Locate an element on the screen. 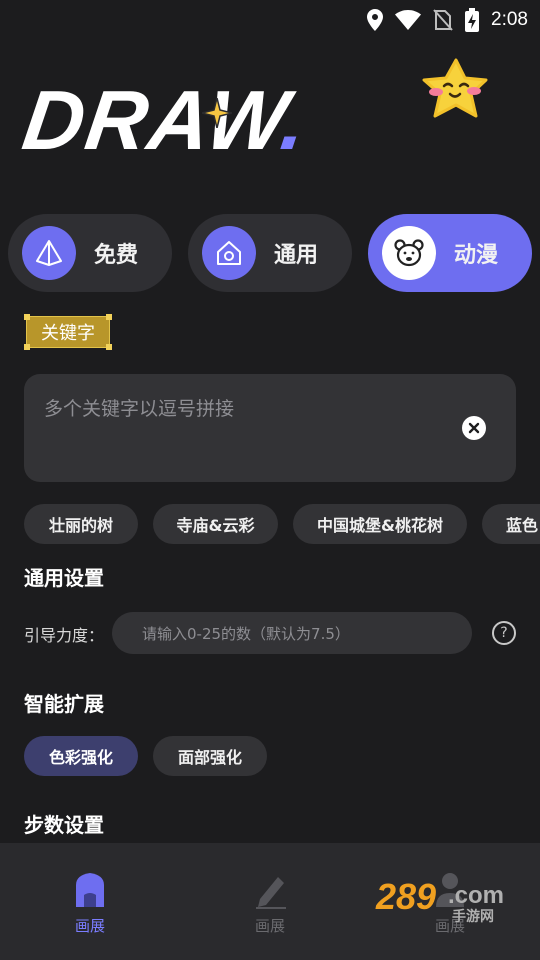 Image resolution: width=540 pixels, height=960 pixels. logo-text: DRAW. is located at coordinates (166, 120).